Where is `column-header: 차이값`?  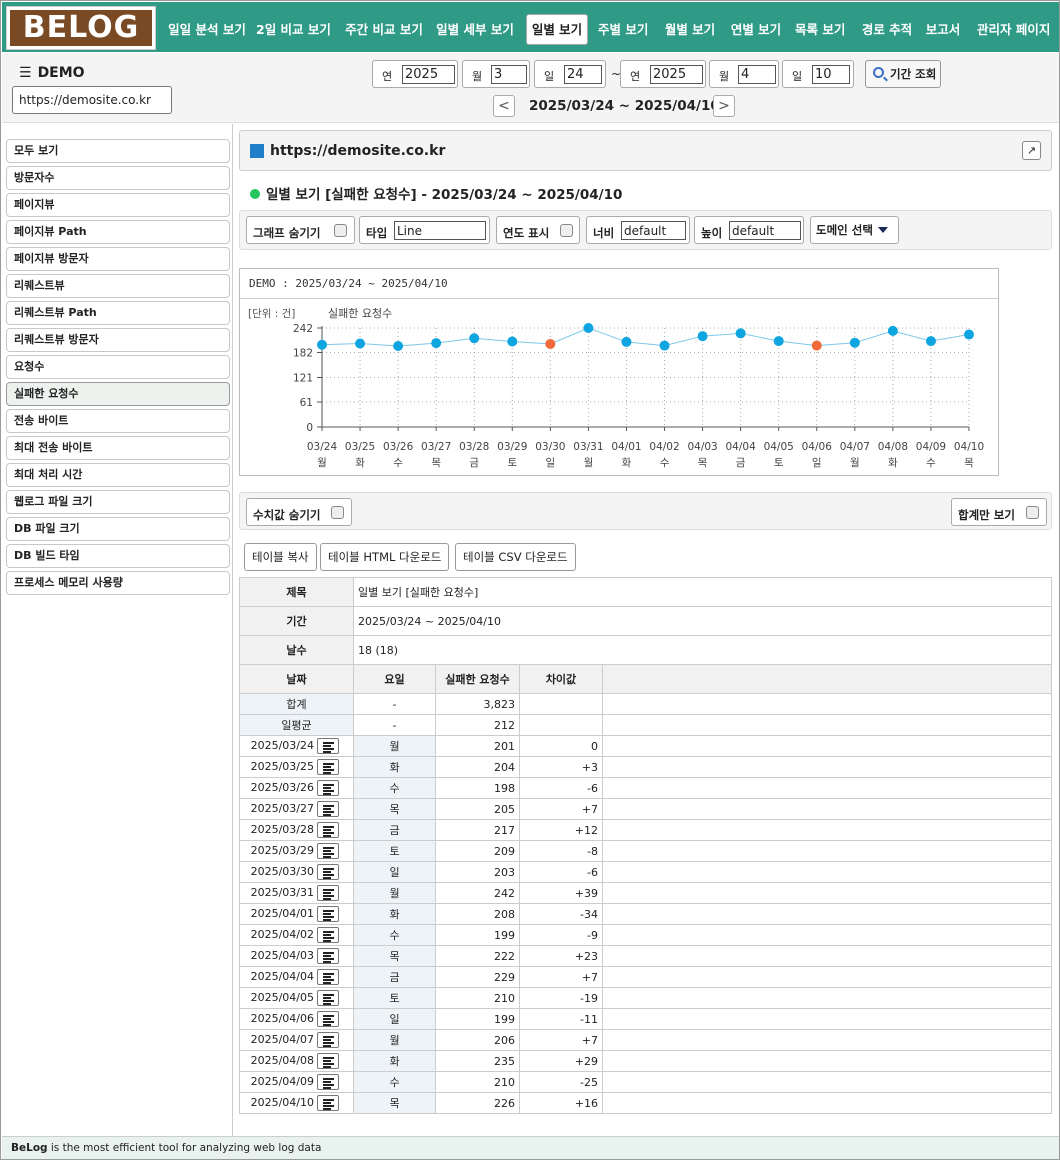
column-header: 차이값 is located at coordinates (561, 679).